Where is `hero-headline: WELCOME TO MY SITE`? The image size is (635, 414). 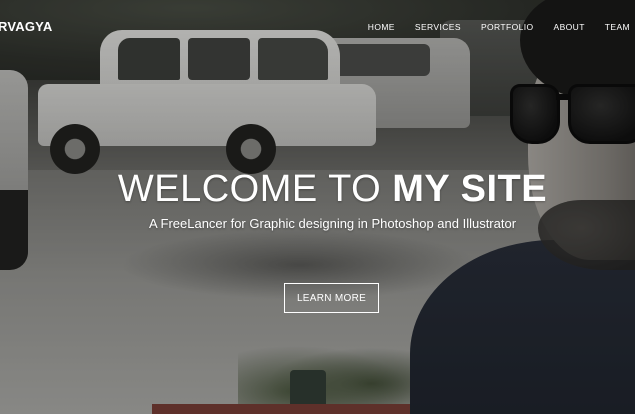 hero-headline: WELCOME TO MY SITE is located at coordinates (317, 189).